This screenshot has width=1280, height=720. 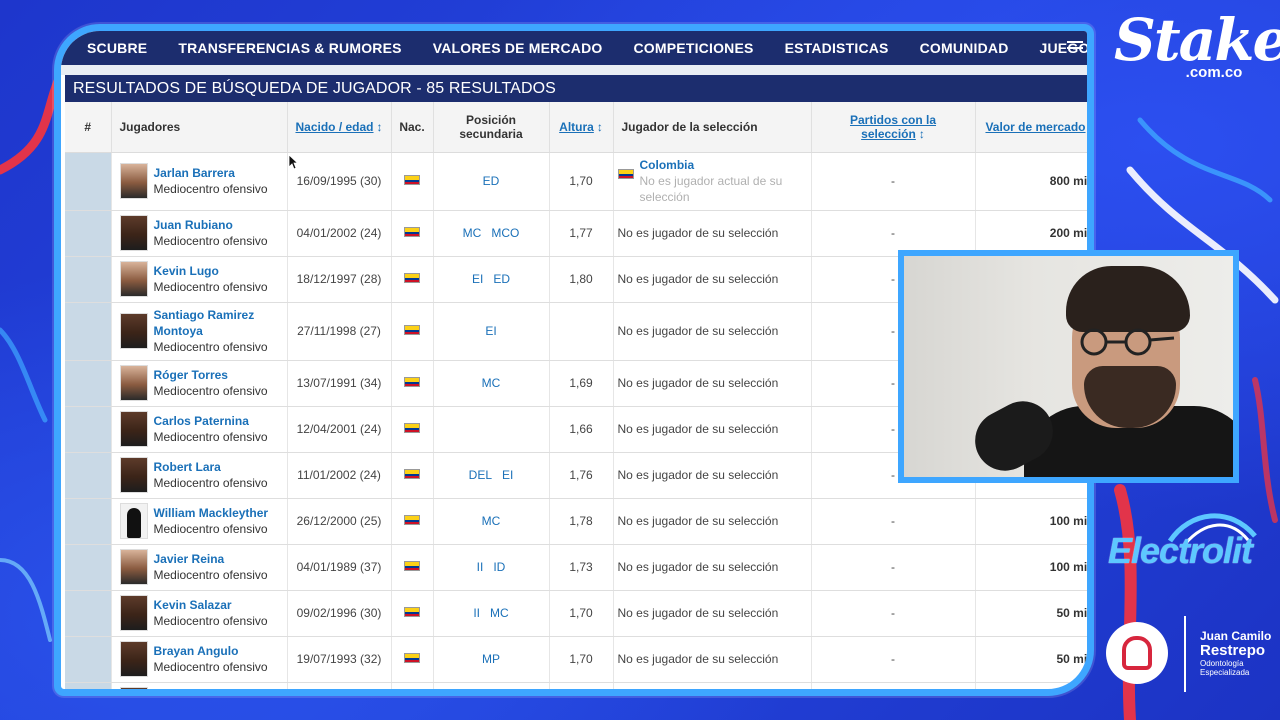 What do you see at coordinates (518, 48) in the screenshot?
I see `nav-item-valores: VALORES DE MERCADO` at bounding box center [518, 48].